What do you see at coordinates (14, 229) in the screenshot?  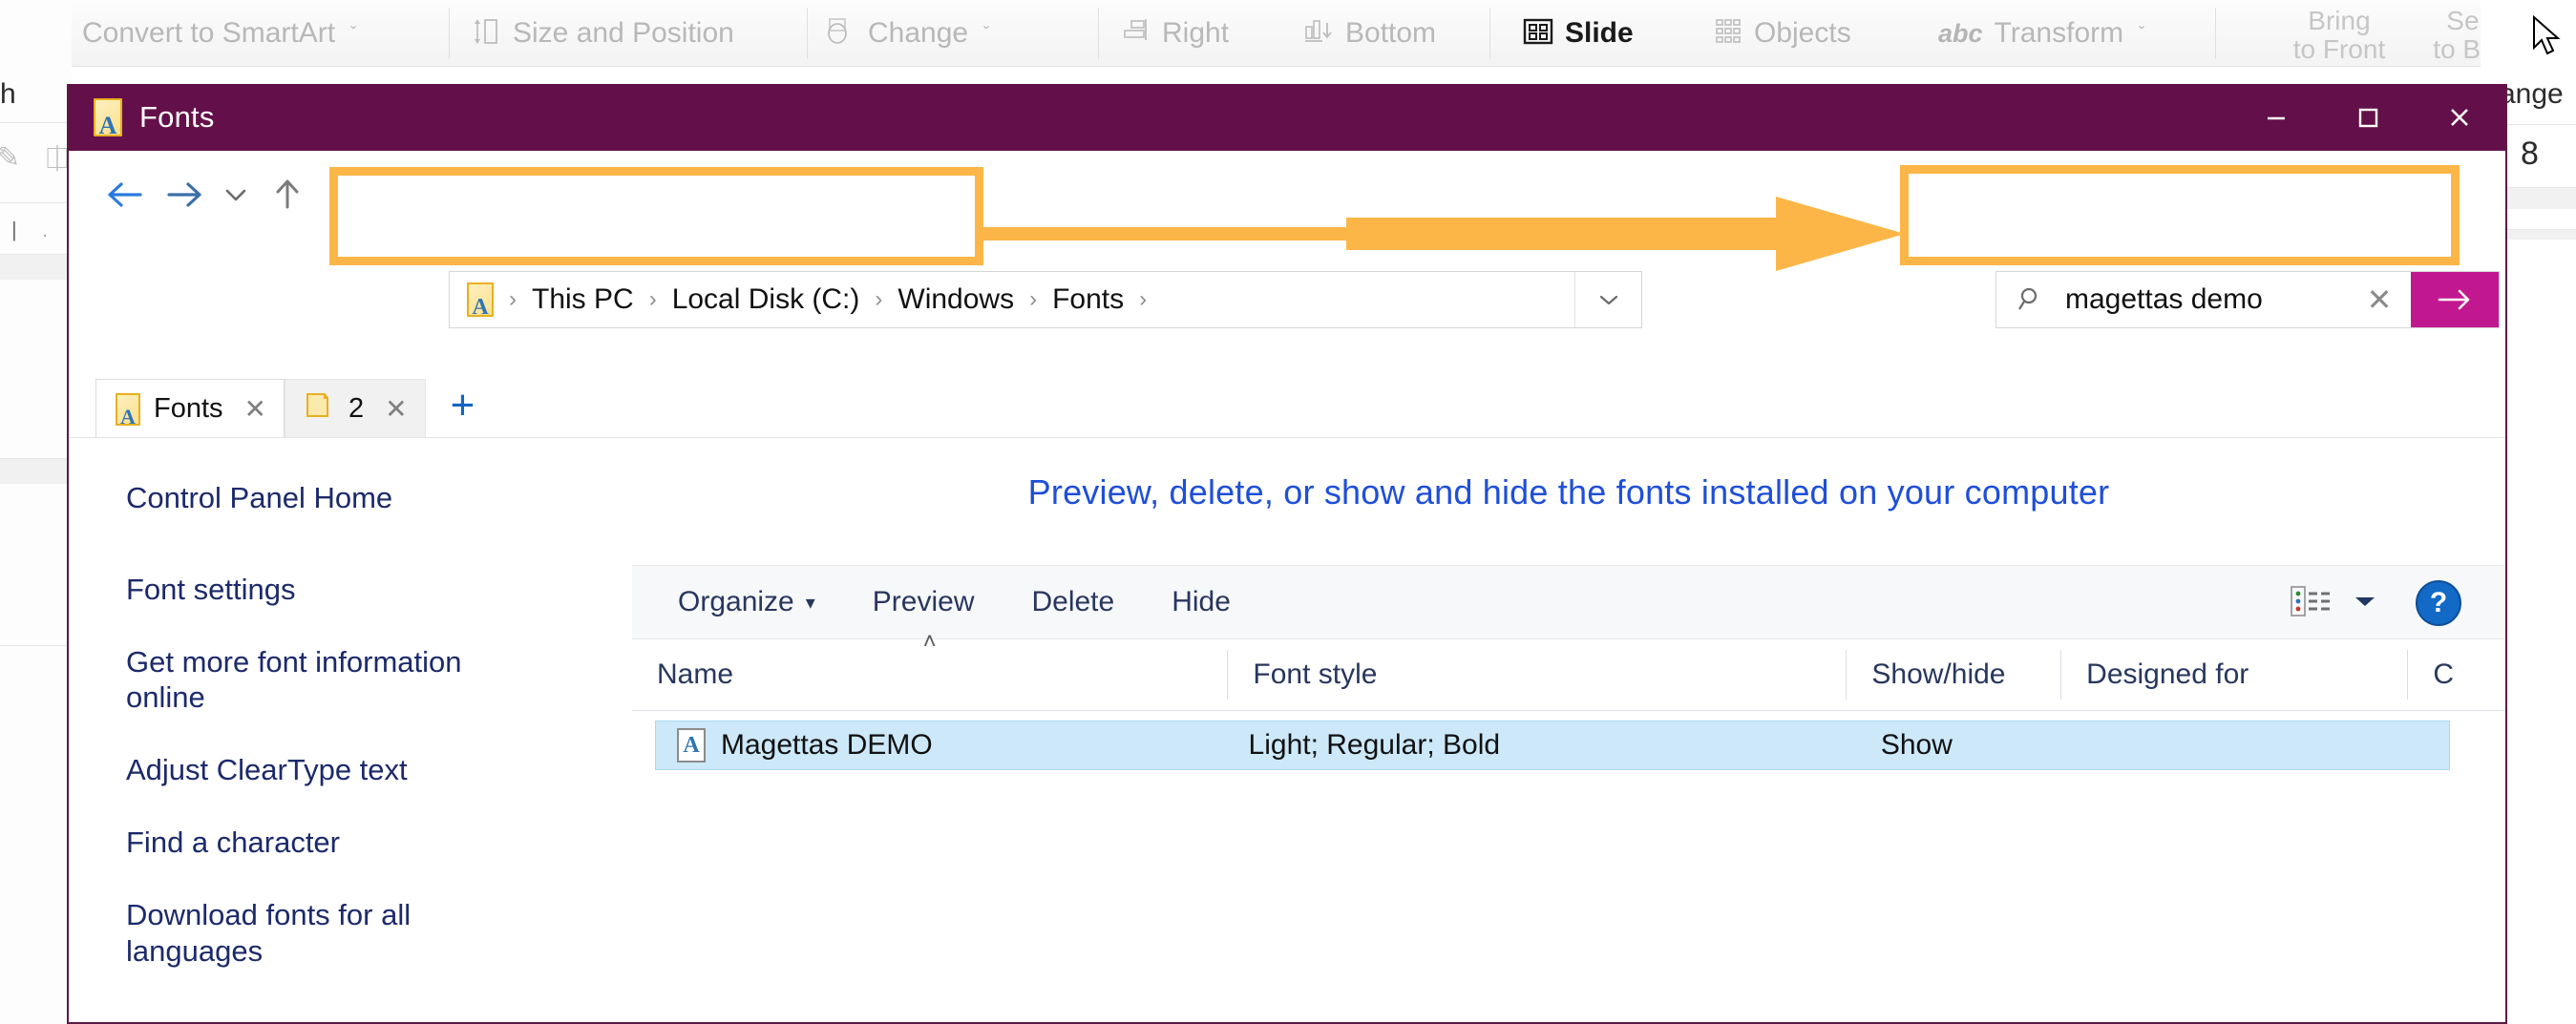 I see `marker-tick-icon: |` at bounding box center [14, 229].